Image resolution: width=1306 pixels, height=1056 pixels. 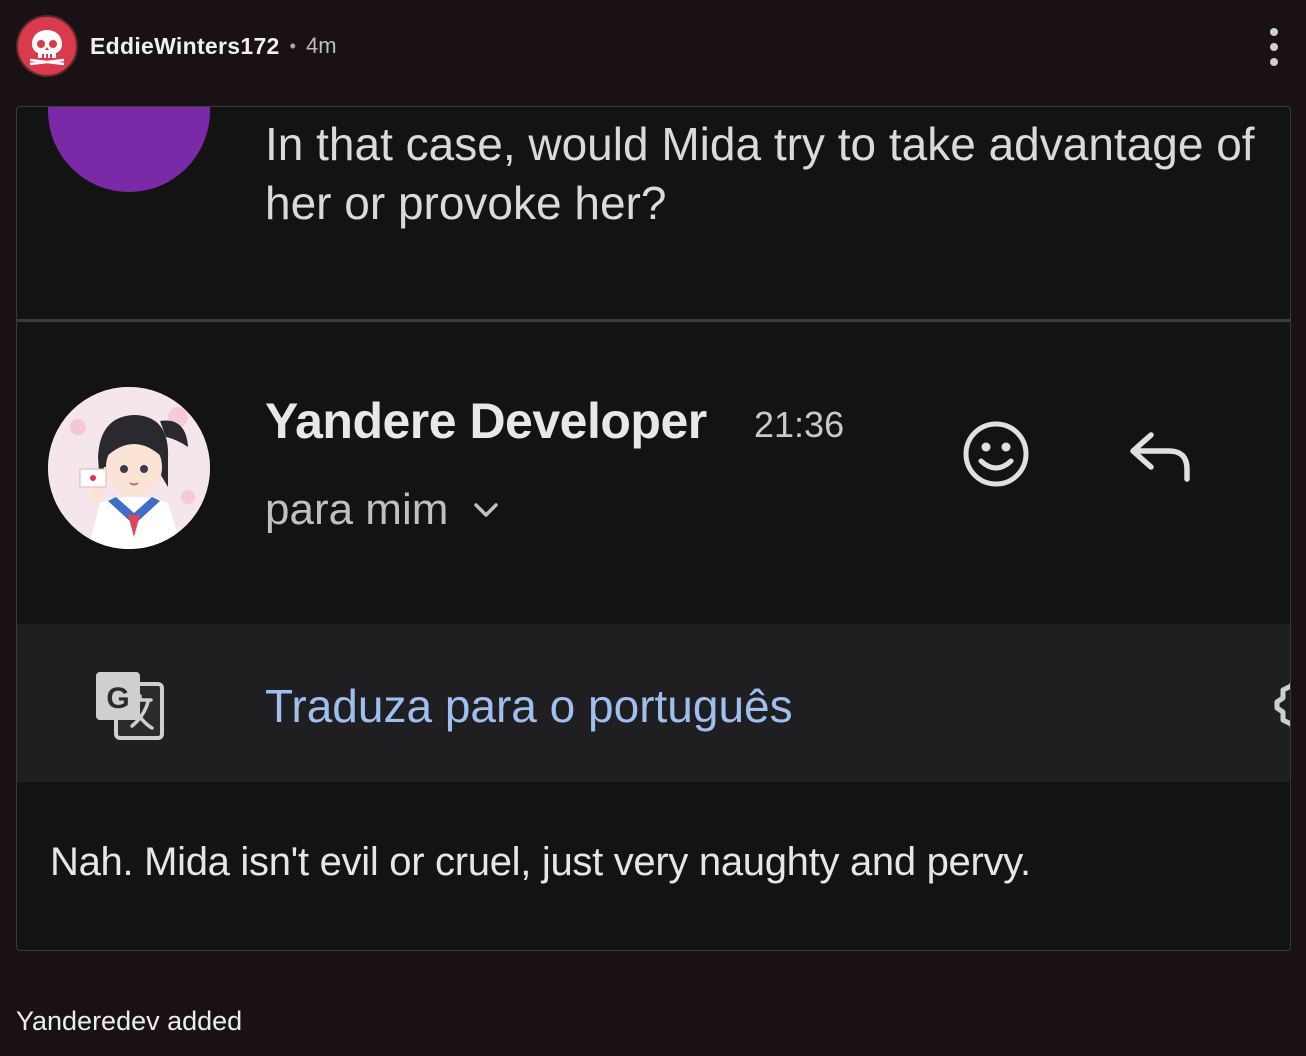 I want to click on settings-icon, so click(x=1282, y=705).